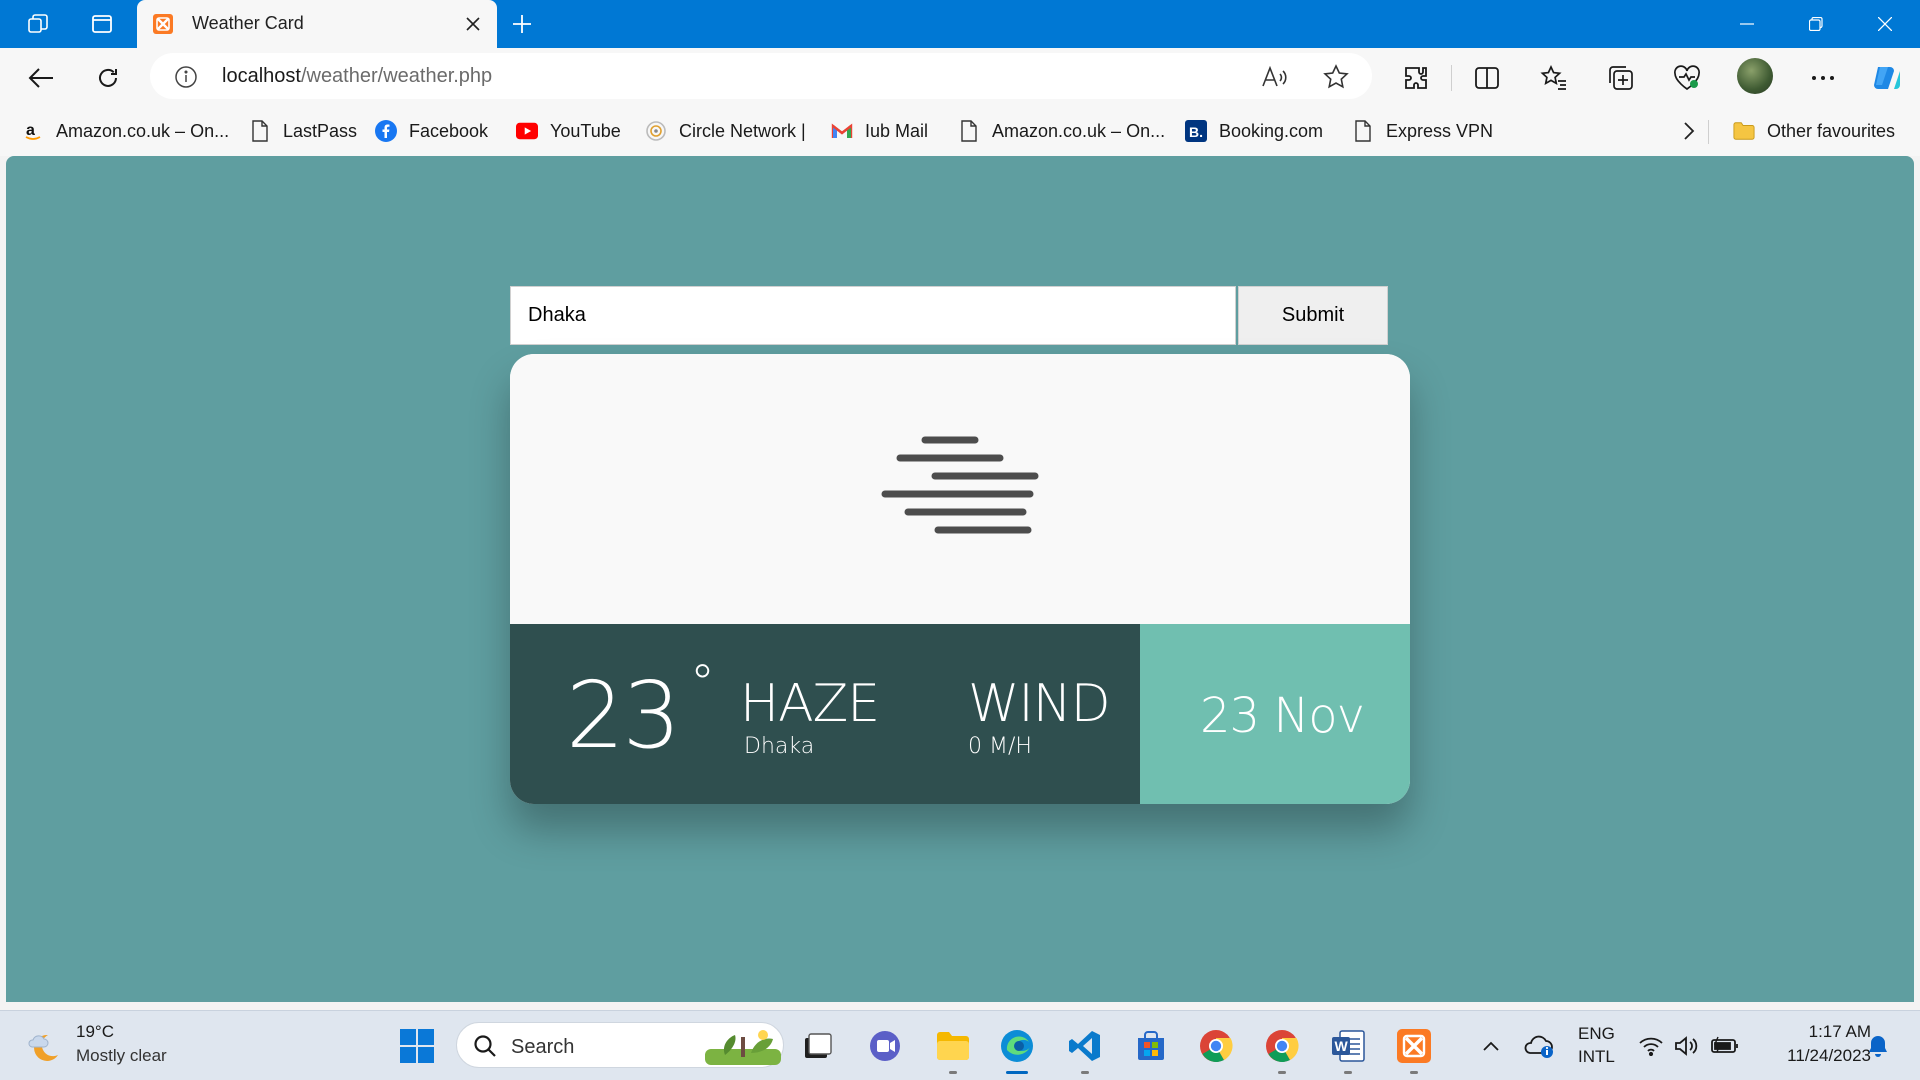 Image resolution: width=1920 pixels, height=1080 pixels. Describe the element at coordinates (953, 1046) in the screenshot. I see `file-explorer-icon` at that location.